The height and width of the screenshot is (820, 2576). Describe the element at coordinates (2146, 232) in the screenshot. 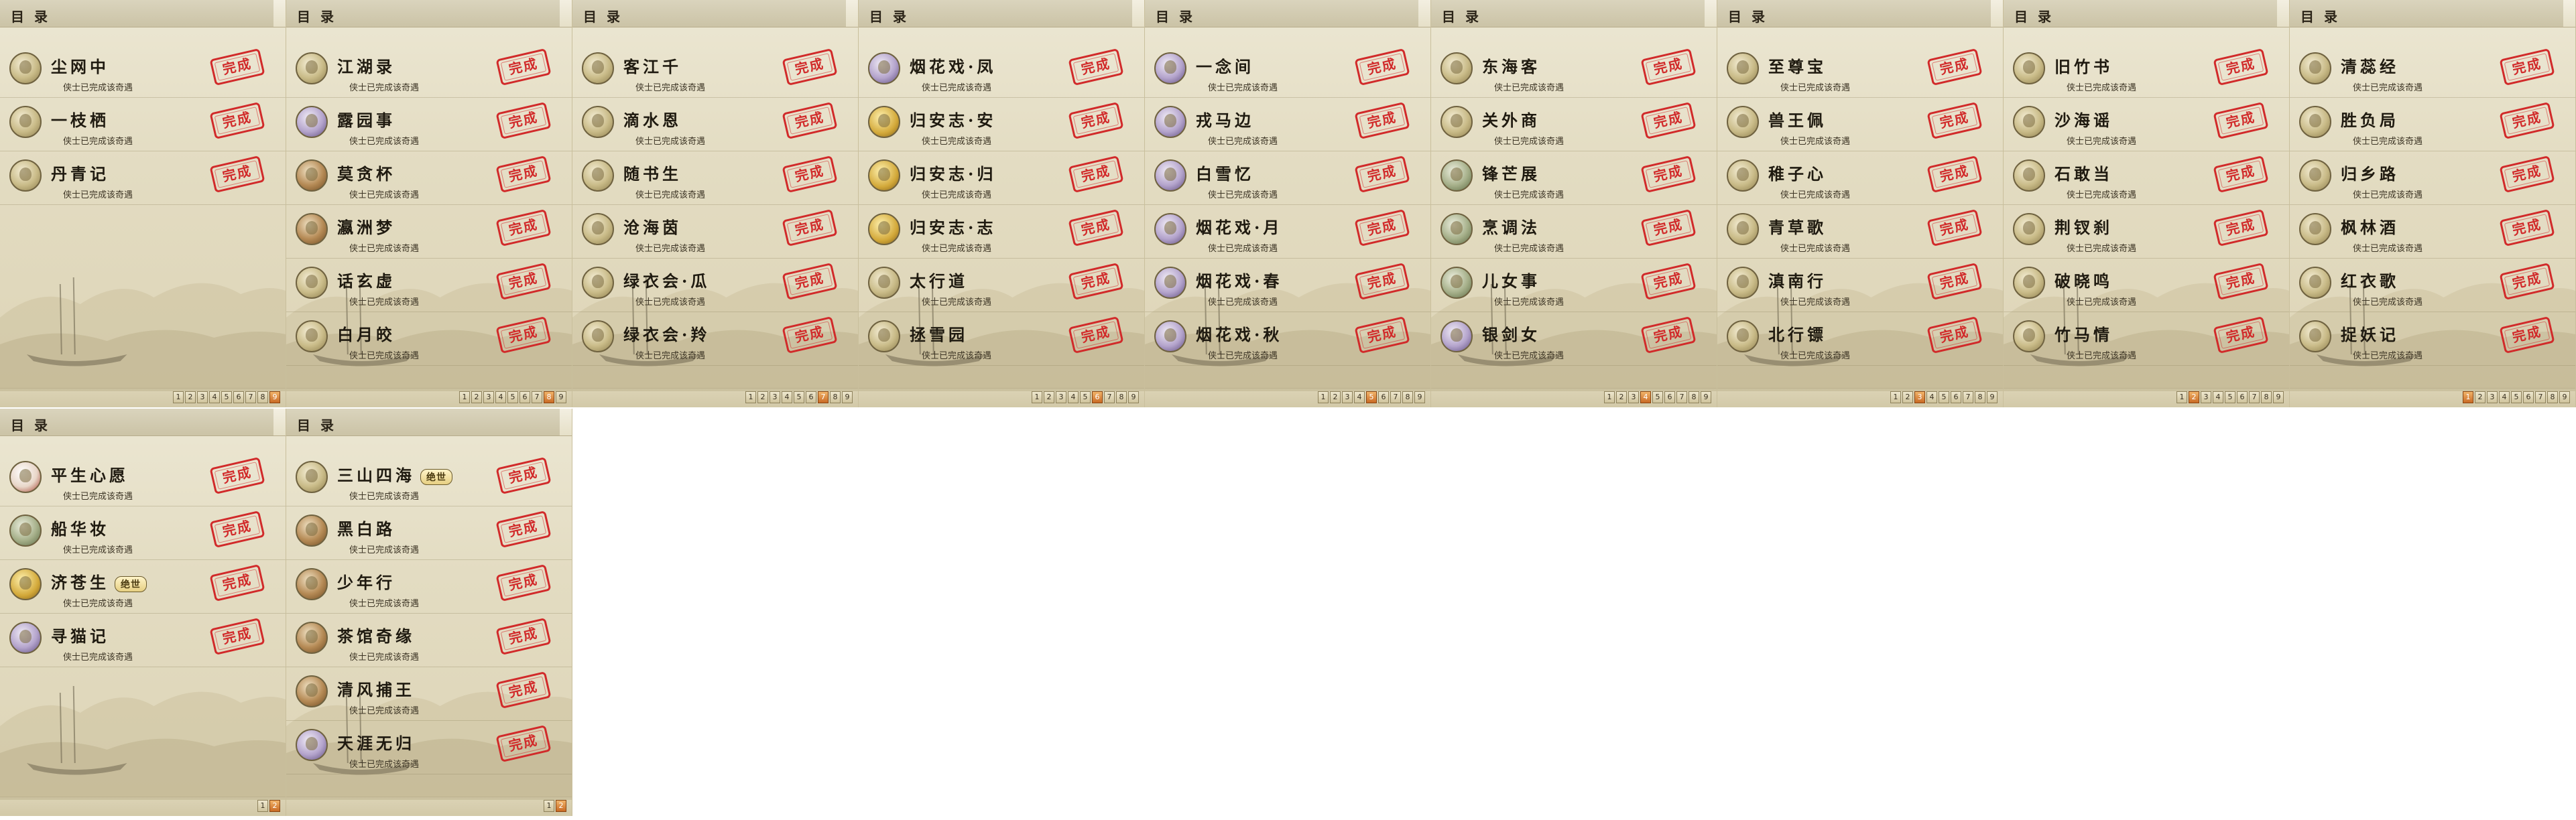

I see `adventure-row: 荆钗刹 侠士已完成该奇遇 完成` at that location.